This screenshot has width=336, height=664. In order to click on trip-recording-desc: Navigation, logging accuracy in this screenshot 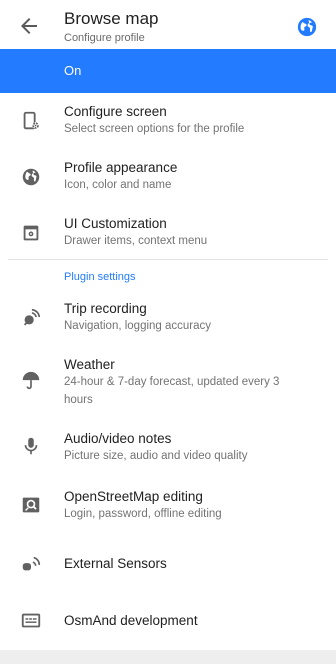, I will do `click(138, 326)`.